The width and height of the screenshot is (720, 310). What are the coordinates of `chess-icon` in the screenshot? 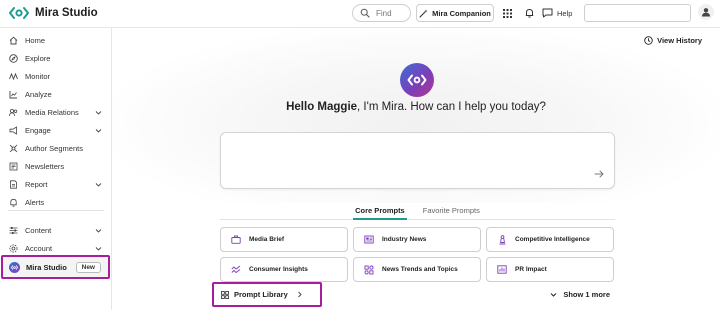 It's located at (502, 239).